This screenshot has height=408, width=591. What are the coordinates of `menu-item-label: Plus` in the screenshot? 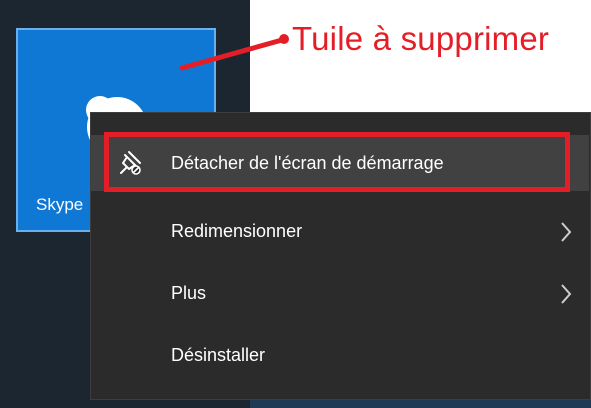 It's located at (189, 292).